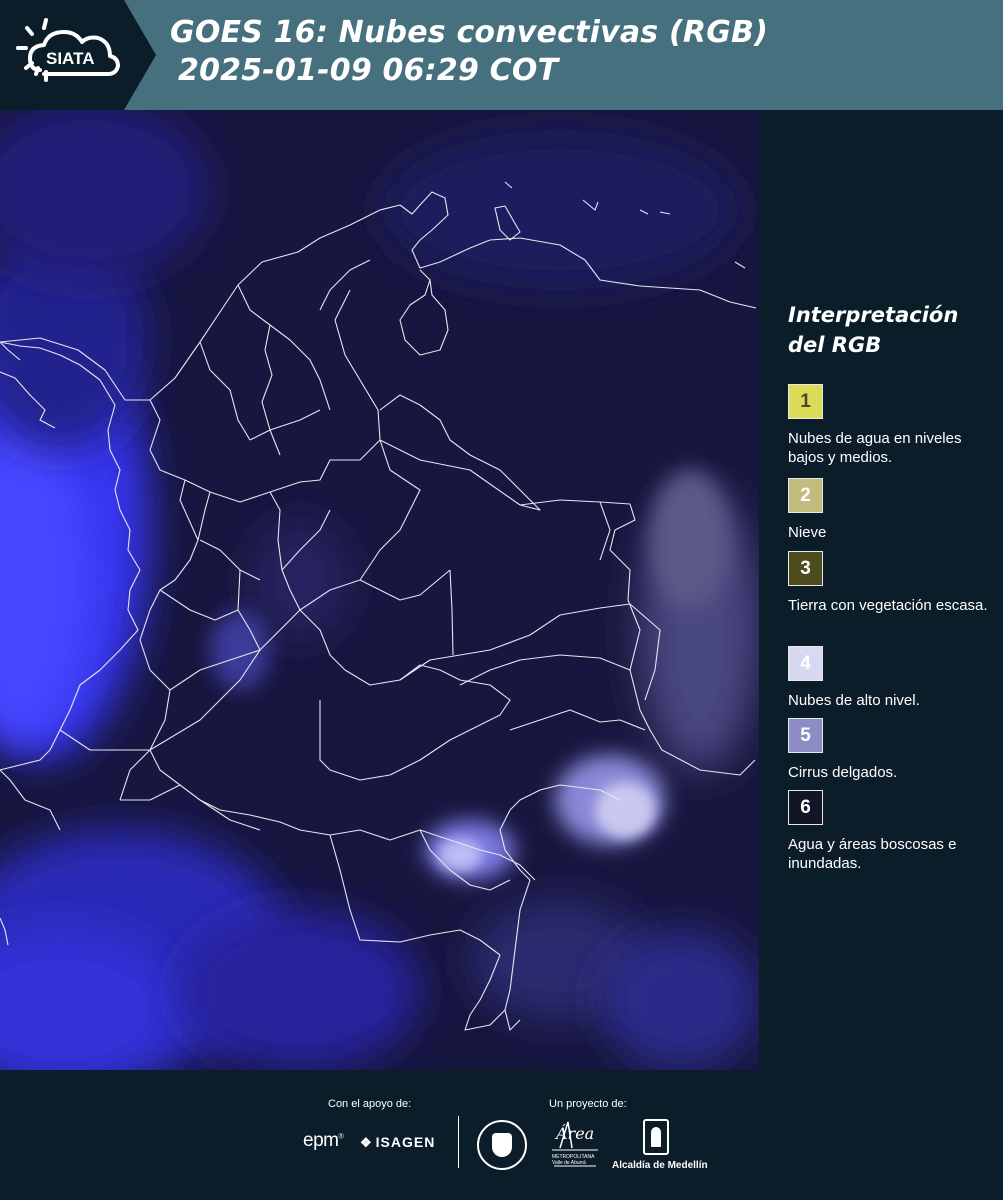 Image resolution: width=1003 pixels, height=1200 pixels. What do you see at coordinates (656, 1137) in the screenshot?
I see `alcaldia-shield-icon` at bounding box center [656, 1137].